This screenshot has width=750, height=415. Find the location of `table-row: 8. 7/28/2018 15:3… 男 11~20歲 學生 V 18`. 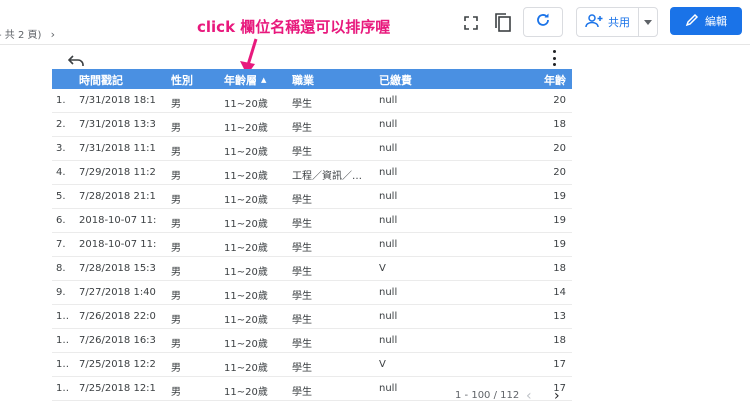

table-row: 8. 7/28/2018 15:3… 男 11~20歲 學生 V 18 is located at coordinates (312, 269).